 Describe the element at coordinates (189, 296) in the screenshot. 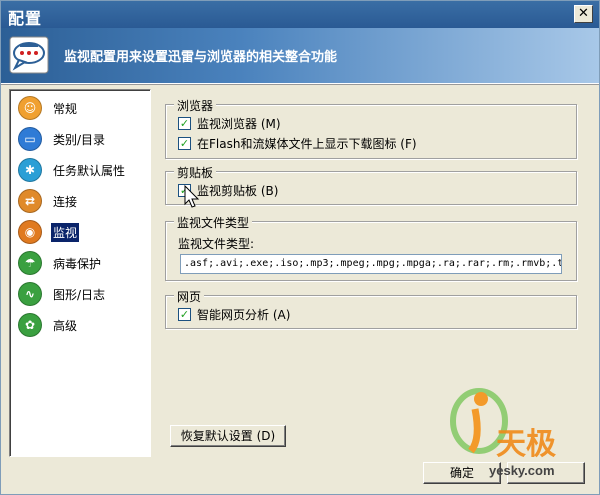

I see `group-title: 网页` at that location.